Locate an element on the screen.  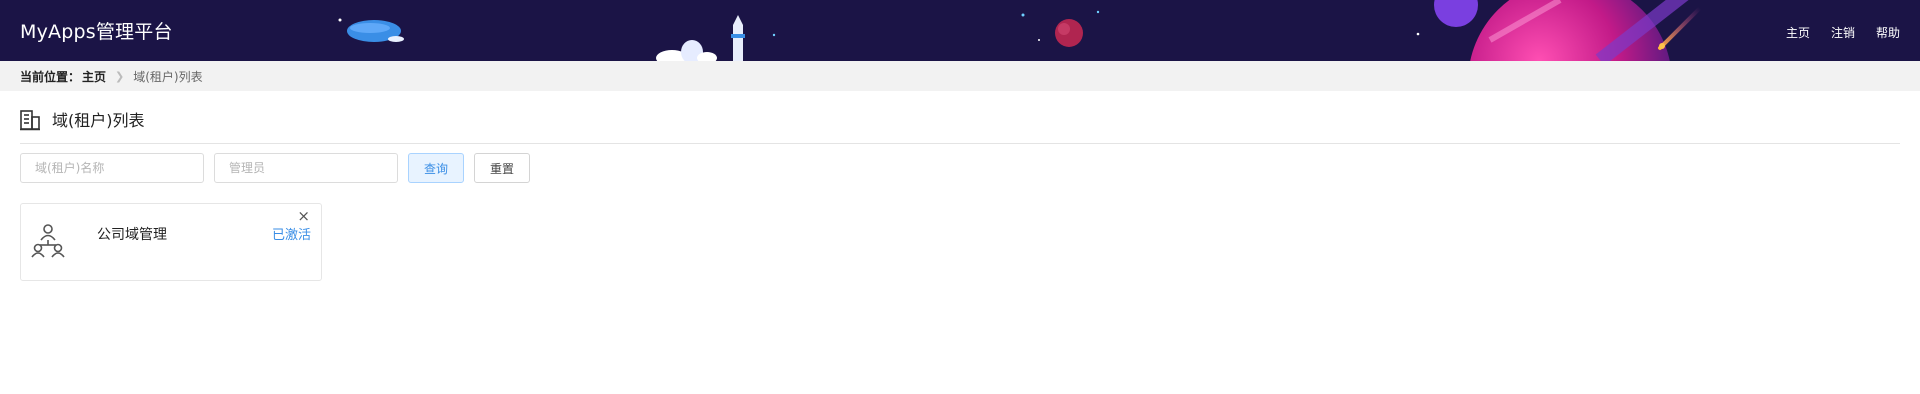
reset-button: 重置 is located at coordinates (502, 168).